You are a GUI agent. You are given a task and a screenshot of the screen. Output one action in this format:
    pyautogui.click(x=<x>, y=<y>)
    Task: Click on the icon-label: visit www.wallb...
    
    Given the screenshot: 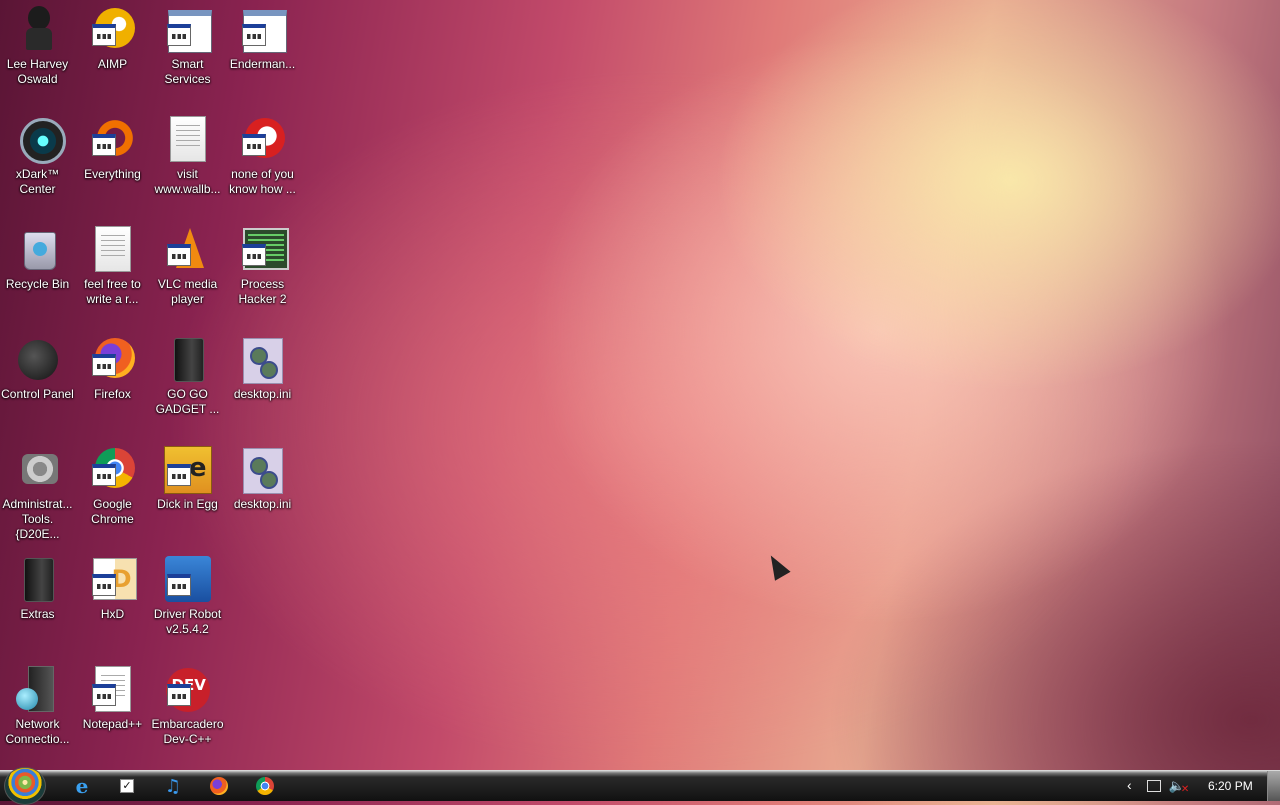 What is the action you would take?
    pyautogui.click(x=187, y=181)
    